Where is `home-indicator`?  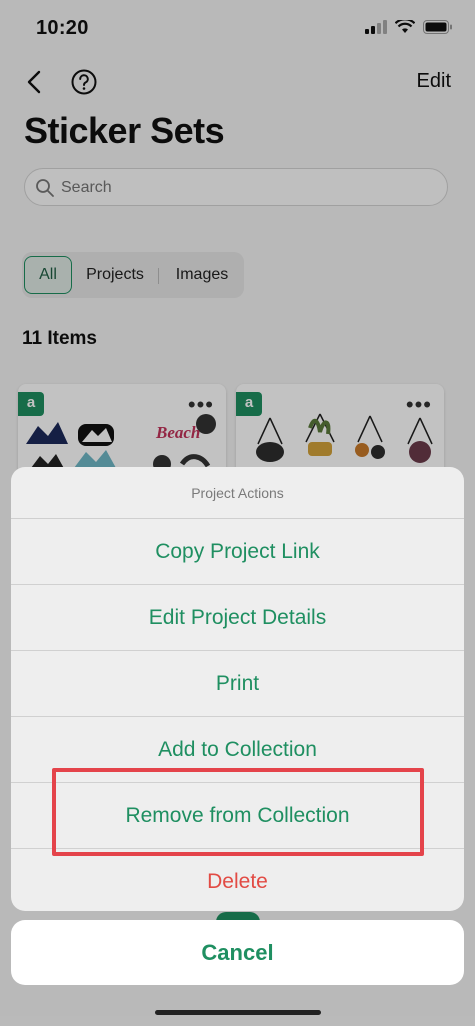 home-indicator is located at coordinates (238, 1012).